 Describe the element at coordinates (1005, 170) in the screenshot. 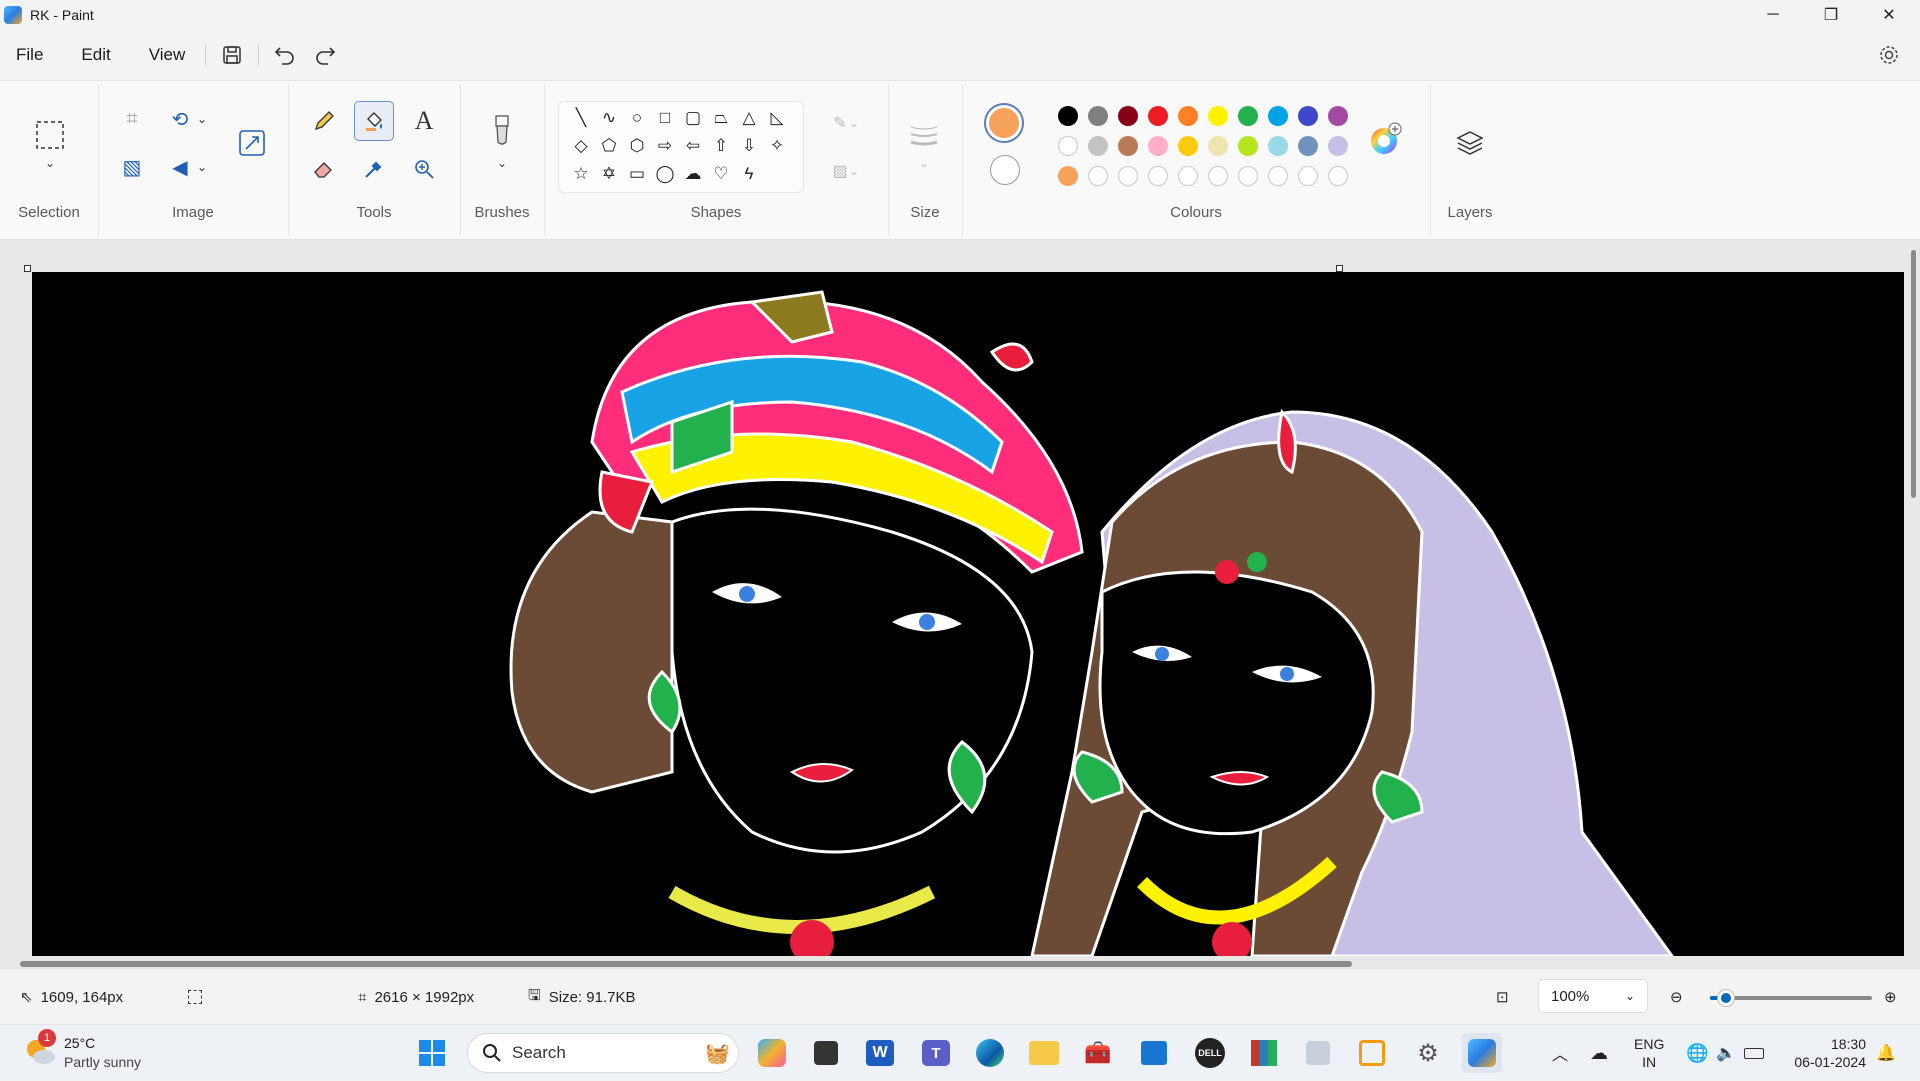

I see `secondary-color-button` at that location.